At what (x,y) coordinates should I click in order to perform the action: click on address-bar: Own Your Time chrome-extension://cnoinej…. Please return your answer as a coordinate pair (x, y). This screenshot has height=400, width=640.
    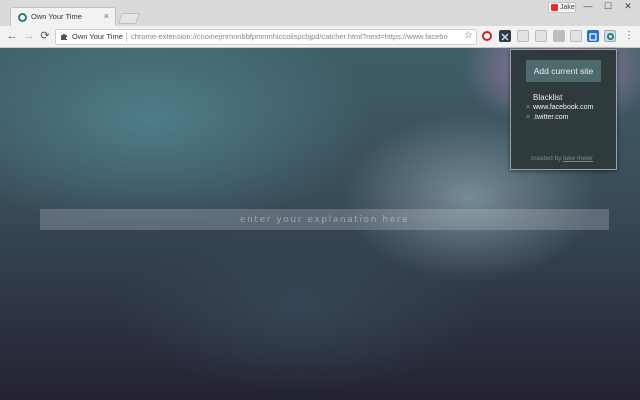
    Looking at the image, I should click on (266, 37).